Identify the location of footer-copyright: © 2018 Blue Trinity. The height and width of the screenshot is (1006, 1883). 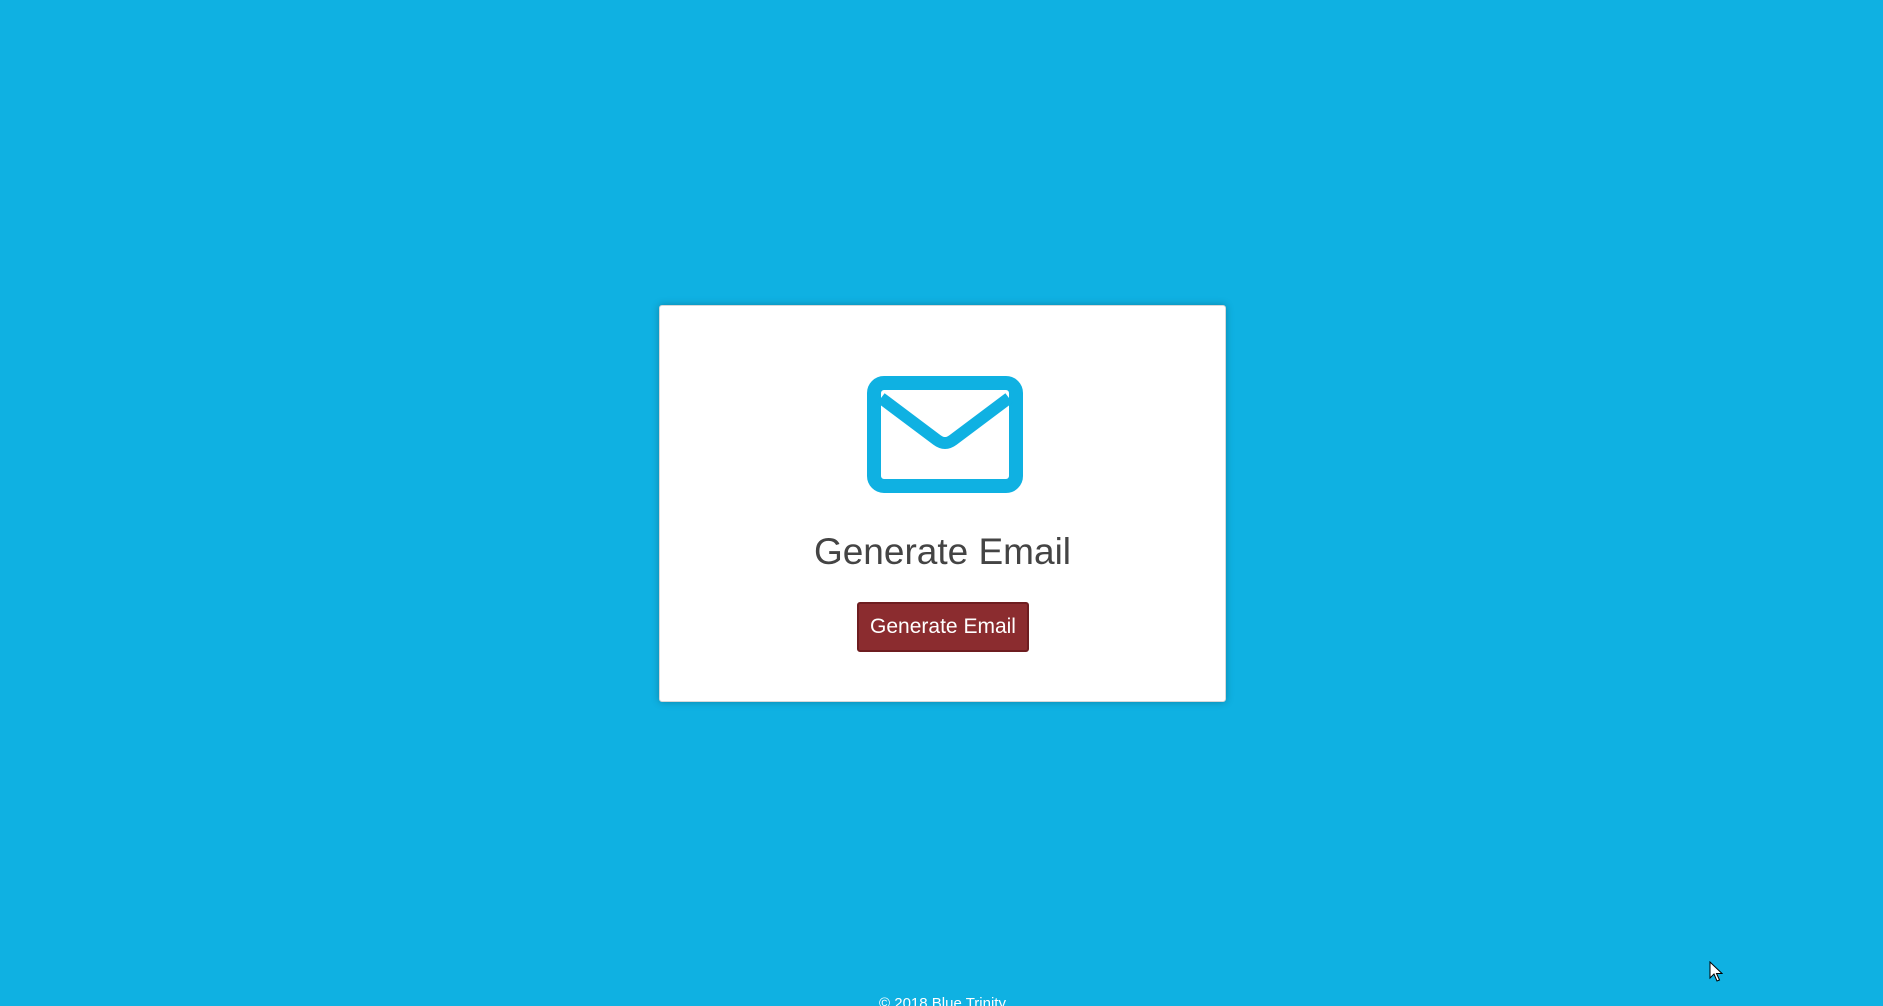
(942, 1000).